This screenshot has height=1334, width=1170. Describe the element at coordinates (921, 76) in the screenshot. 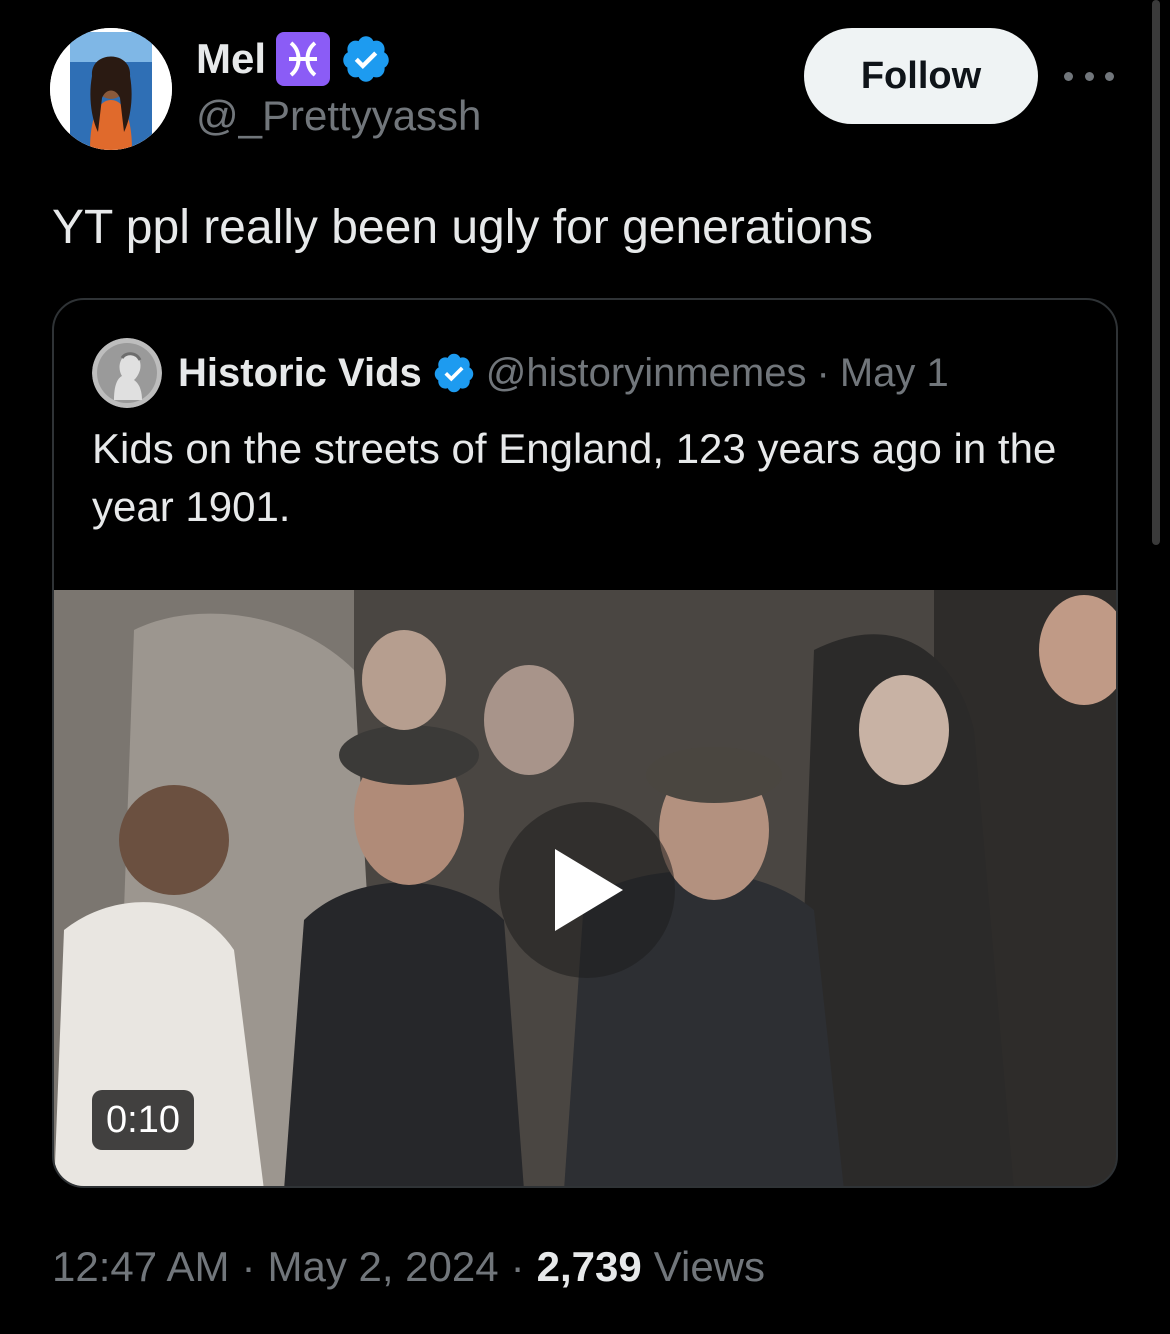

I see `follow-button: Follow` at that location.